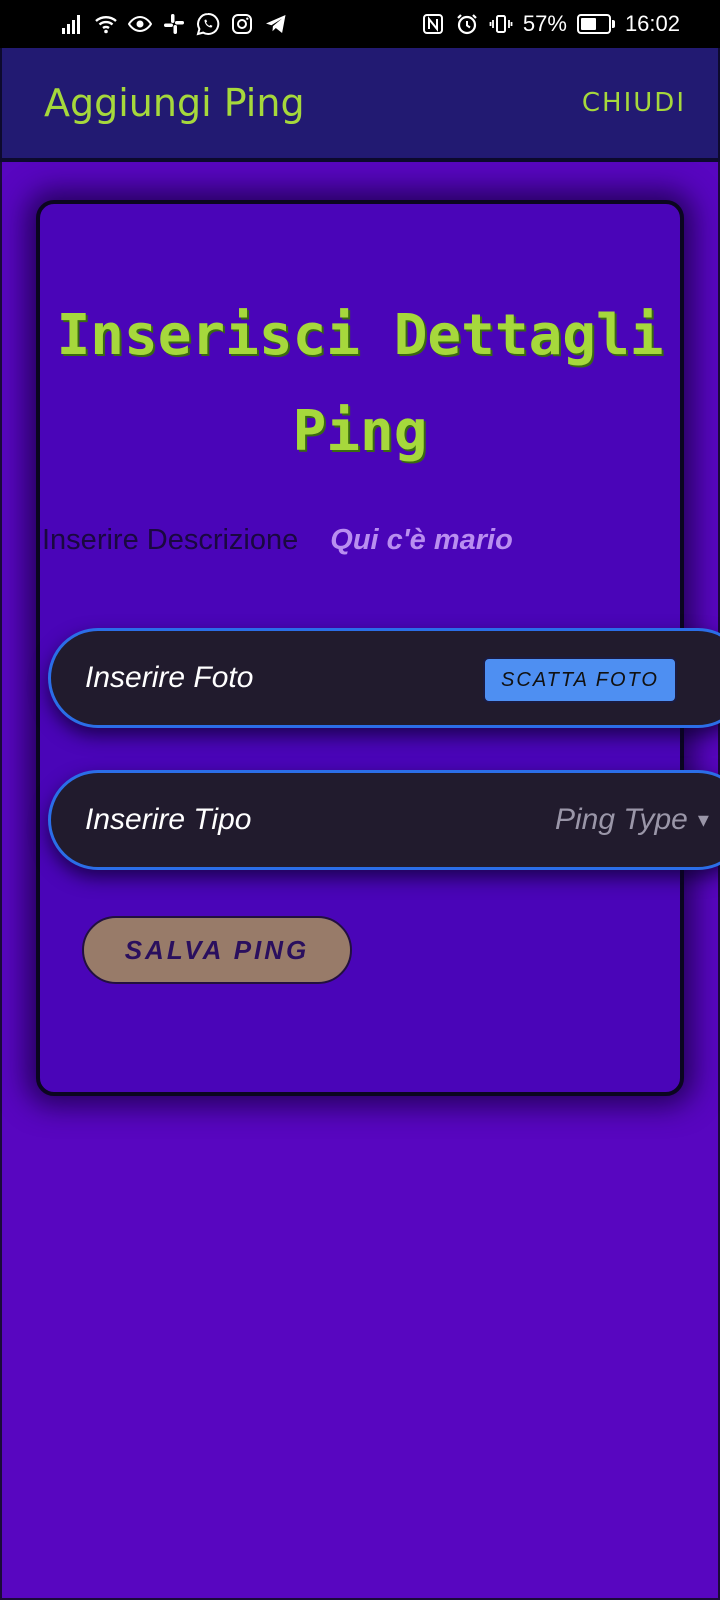 This screenshot has width=720, height=1600. What do you see at coordinates (384, 820) in the screenshot?
I see `type-field: Inserire Tipo Ping Type ▾` at bounding box center [384, 820].